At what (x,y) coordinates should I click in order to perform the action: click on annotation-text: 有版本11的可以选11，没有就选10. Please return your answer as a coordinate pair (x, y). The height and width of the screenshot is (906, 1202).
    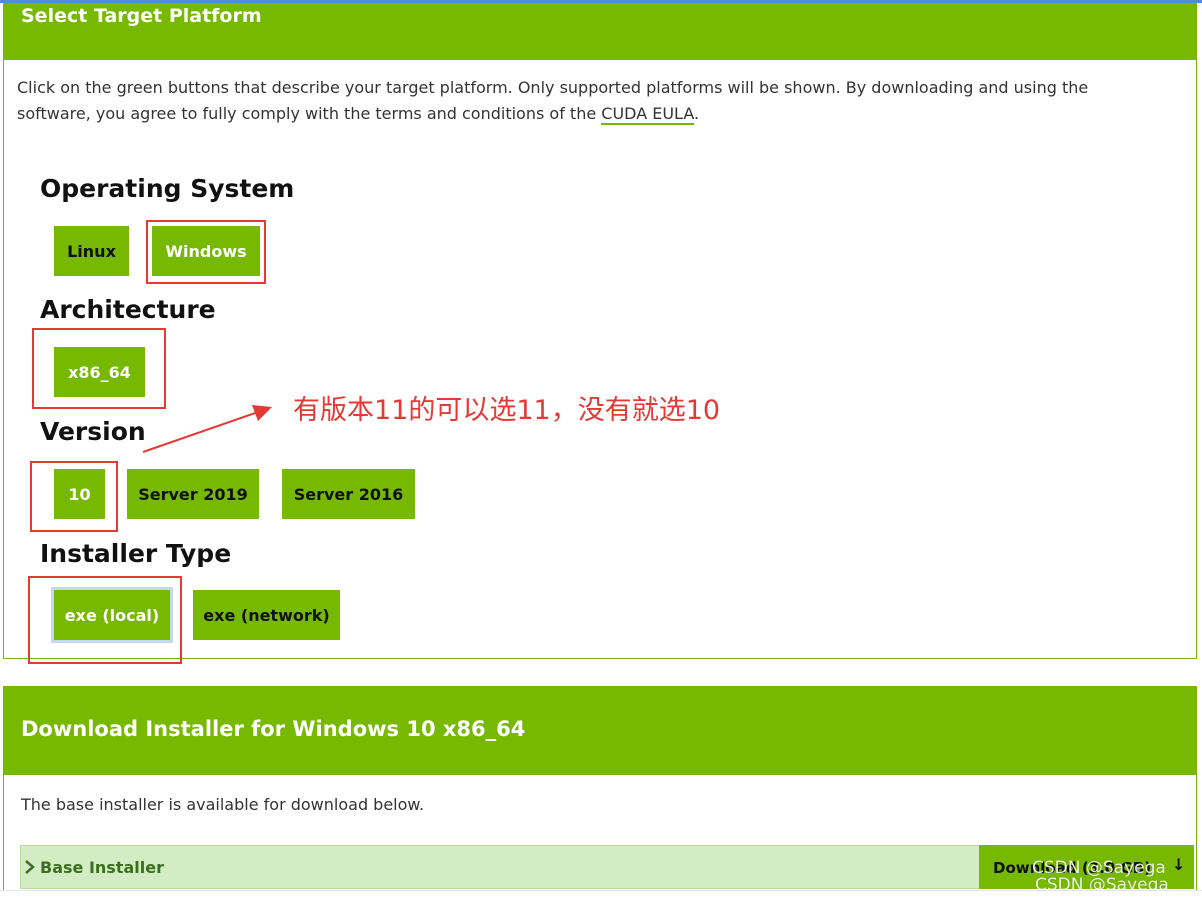
    Looking at the image, I should click on (507, 410).